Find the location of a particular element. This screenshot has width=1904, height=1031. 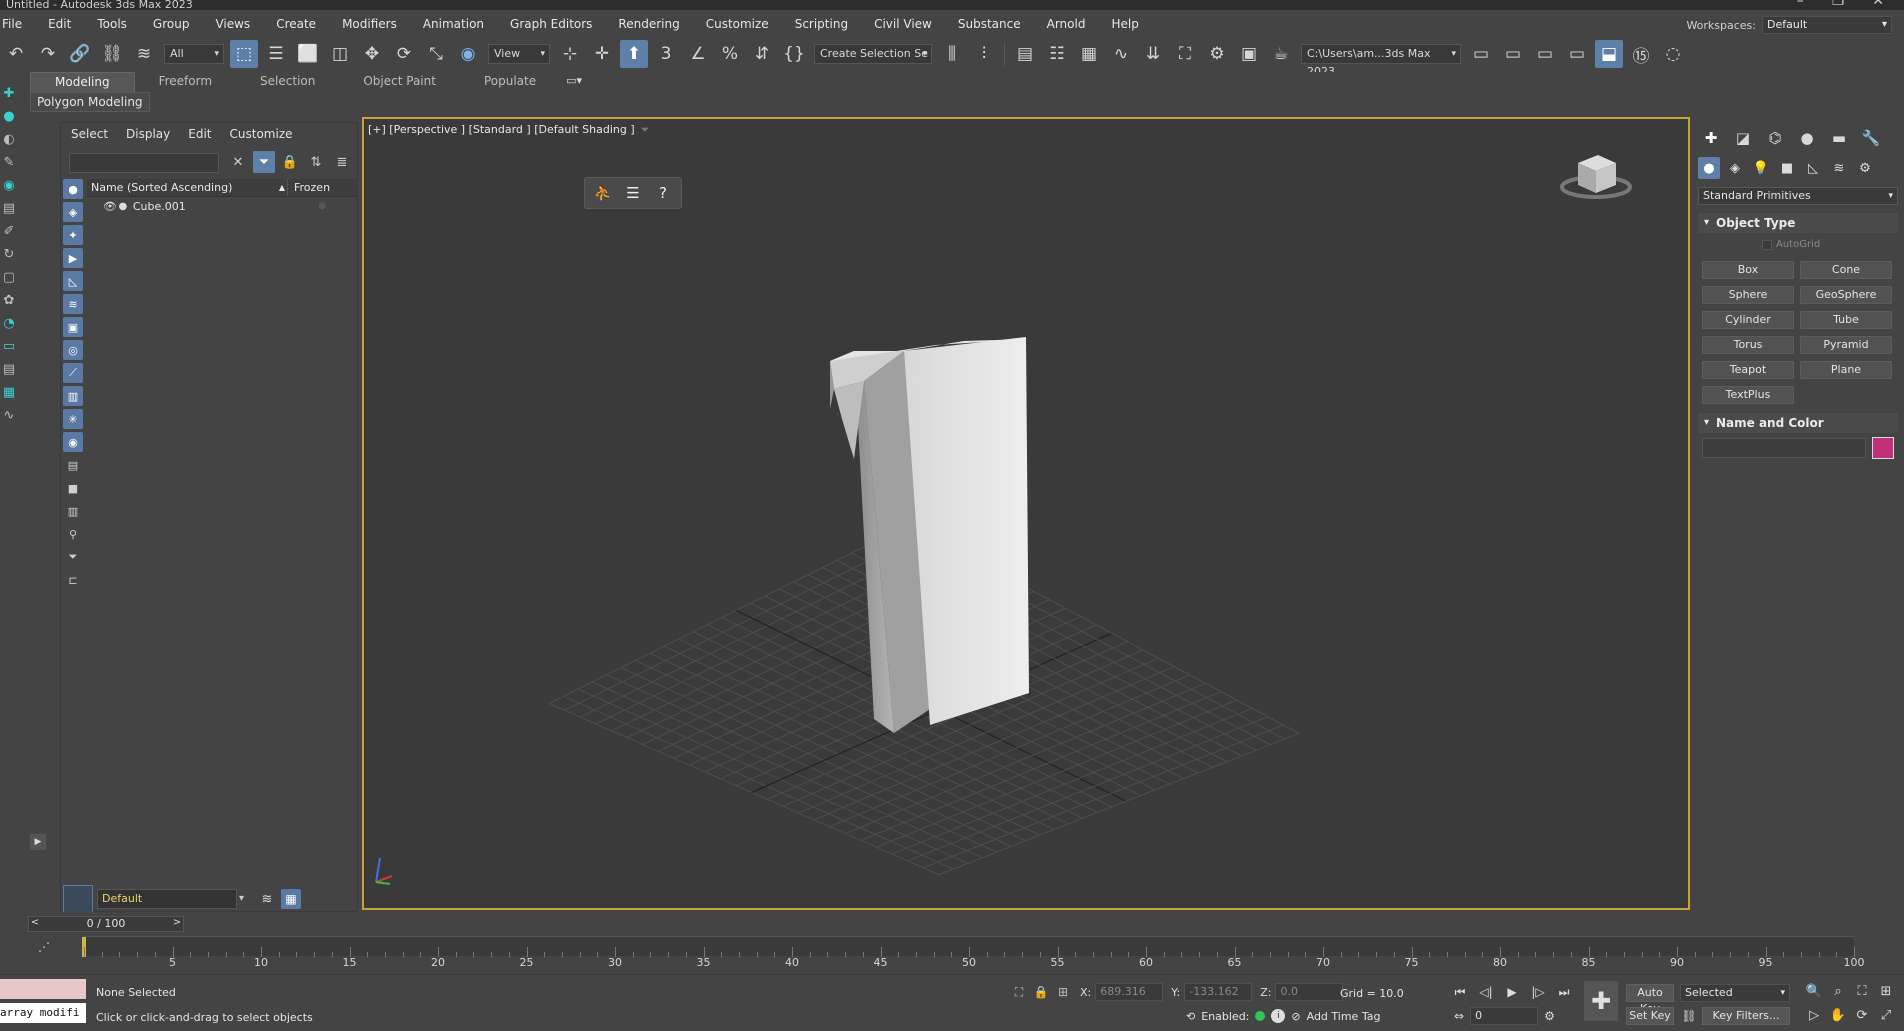

time-config-icon: ⚙ is located at coordinates (1549, 1016).